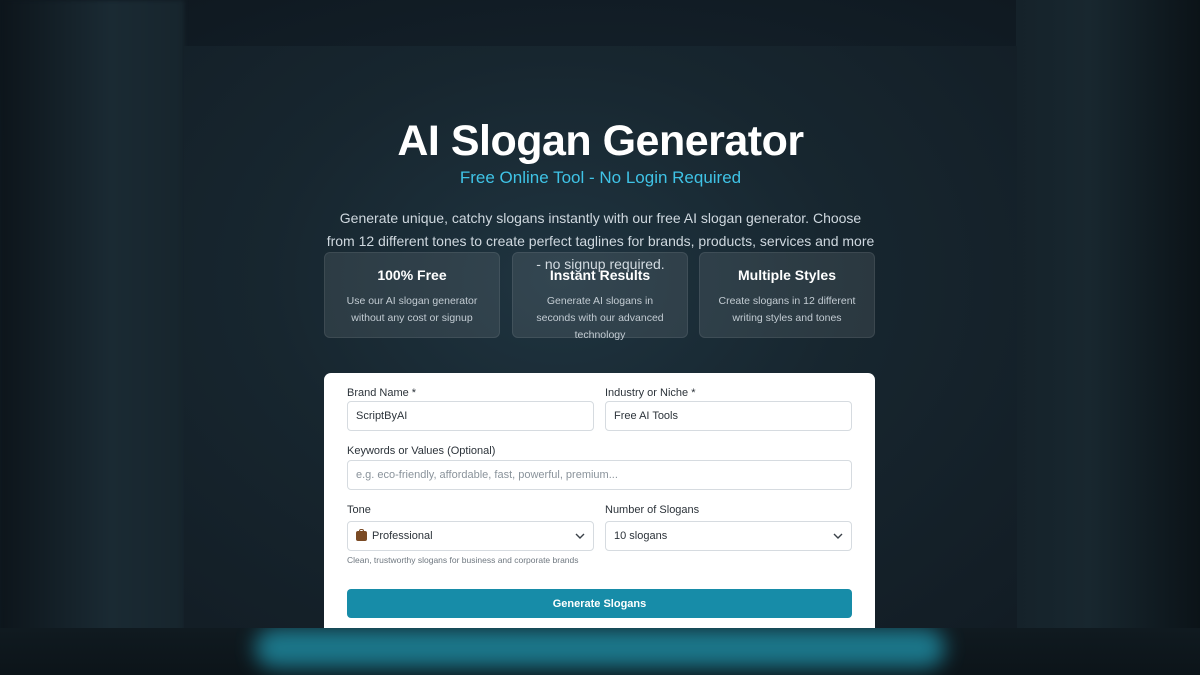  I want to click on keywords-input, so click(599, 475).